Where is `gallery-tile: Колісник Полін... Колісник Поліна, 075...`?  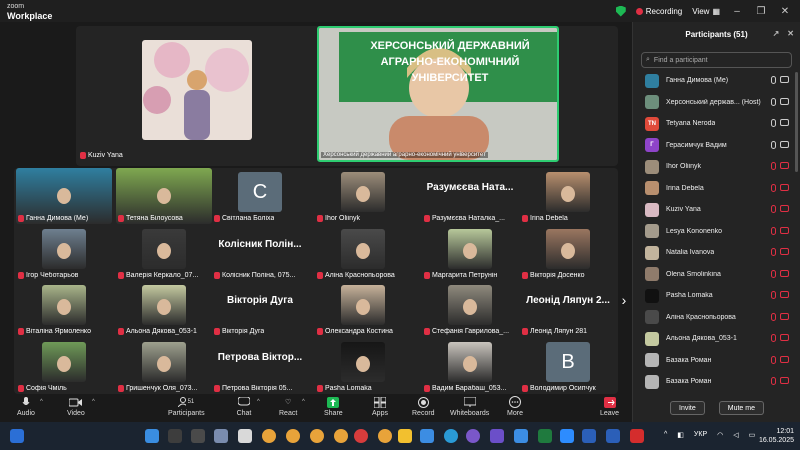 gallery-tile: Колісник Полін... Колісник Поліна, 075... is located at coordinates (260, 253).